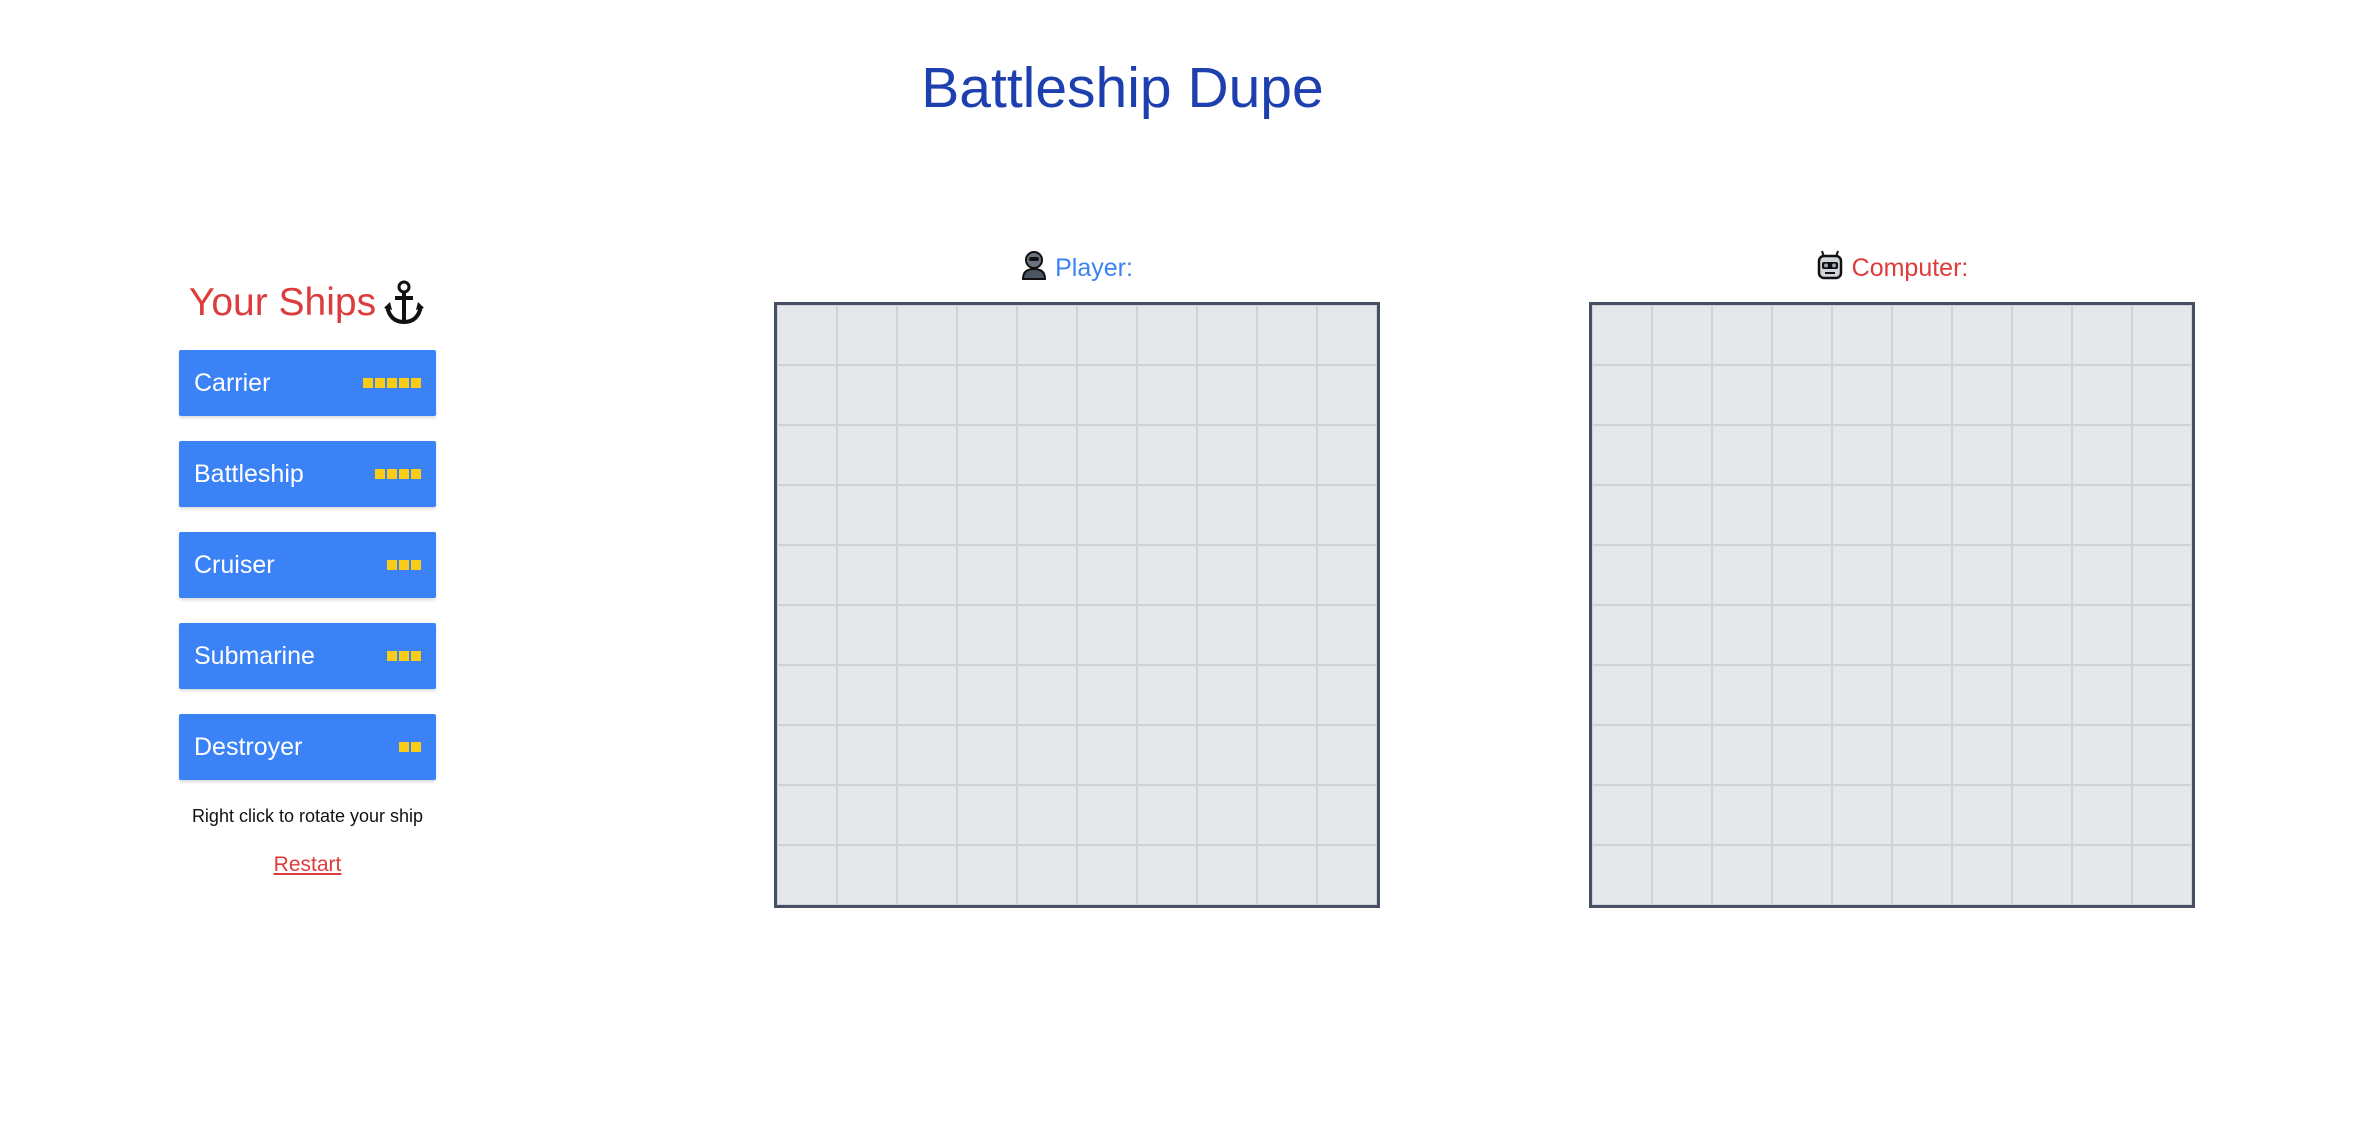  What do you see at coordinates (307, 656) in the screenshot?
I see `ship-submarine-button: Submarine` at bounding box center [307, 656].